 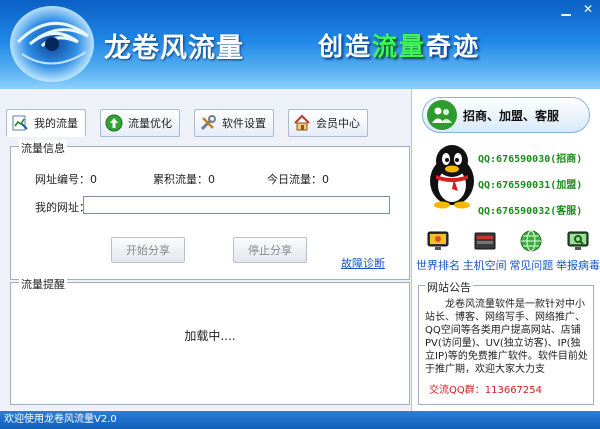 What do you see at coordinates (300, 420) in the screenshot?
I see `status-bar: 欢迎使用龙卷风流量V2.0` at bounding box center [300, 420].